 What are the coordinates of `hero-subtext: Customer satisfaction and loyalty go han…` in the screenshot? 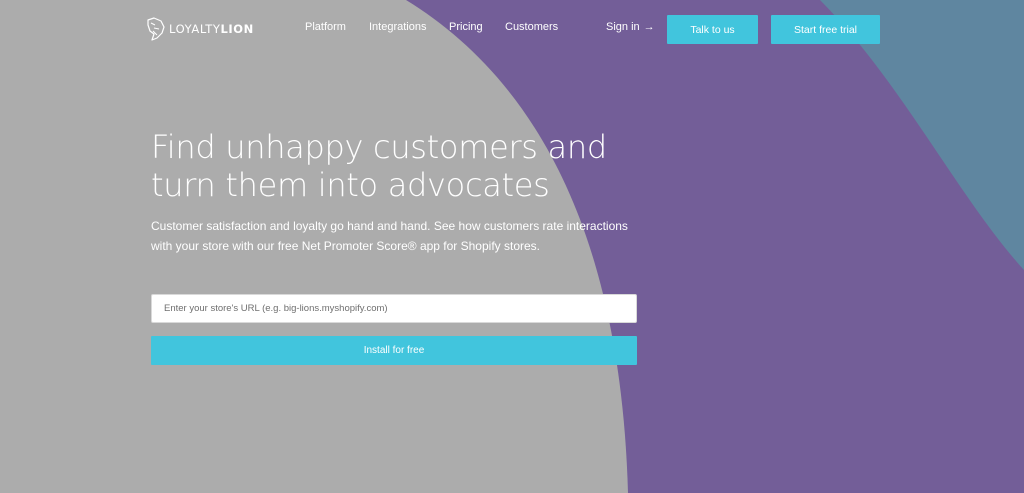 It's located at (389, 236).